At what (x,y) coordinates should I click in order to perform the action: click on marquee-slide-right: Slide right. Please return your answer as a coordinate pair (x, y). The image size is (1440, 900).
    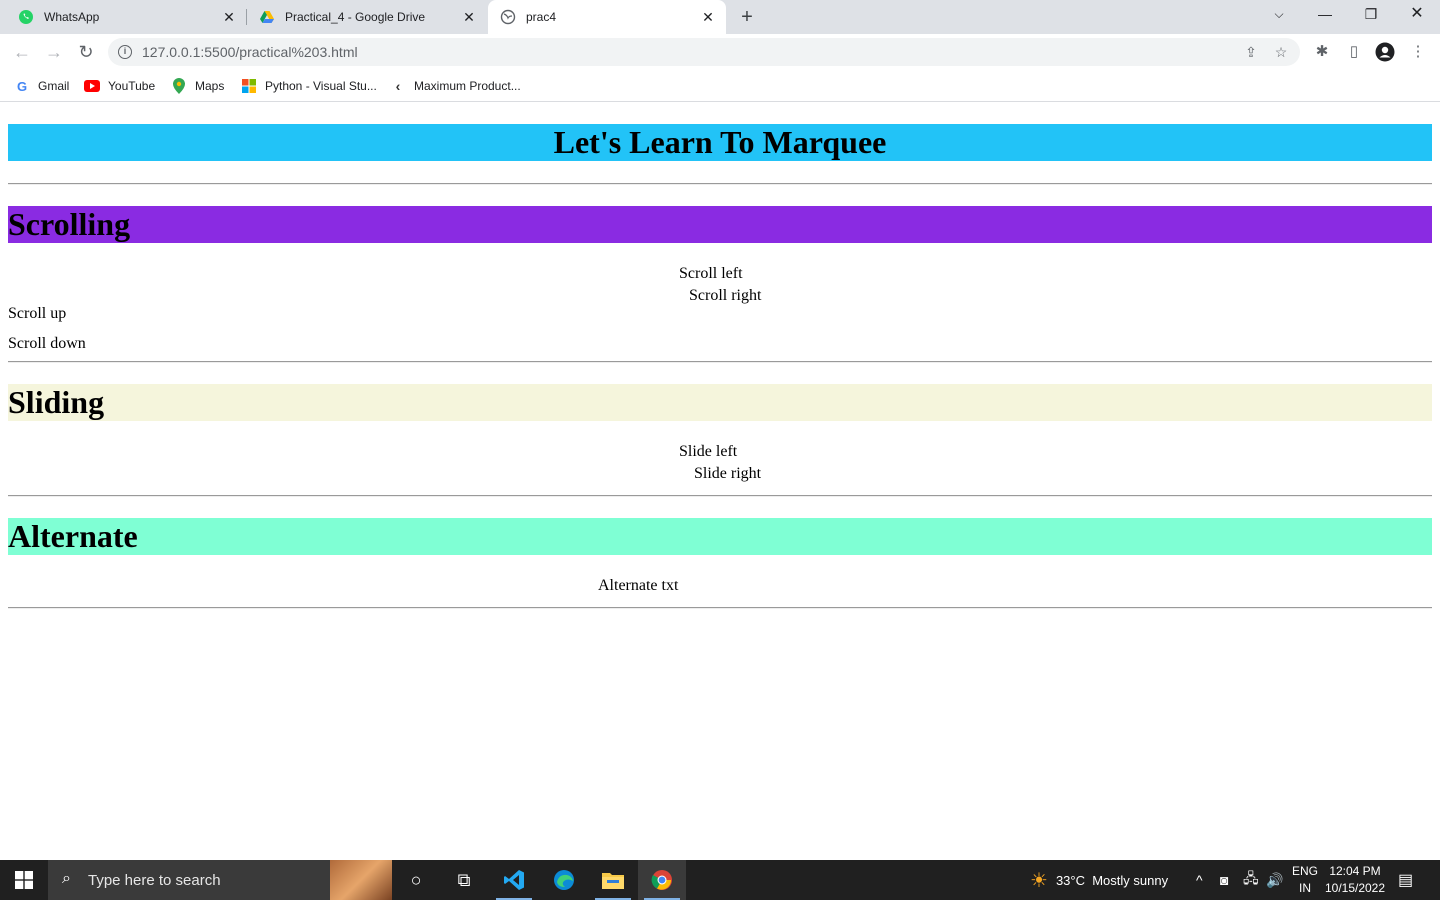
    Looking at the image, I should click on (728, 473).